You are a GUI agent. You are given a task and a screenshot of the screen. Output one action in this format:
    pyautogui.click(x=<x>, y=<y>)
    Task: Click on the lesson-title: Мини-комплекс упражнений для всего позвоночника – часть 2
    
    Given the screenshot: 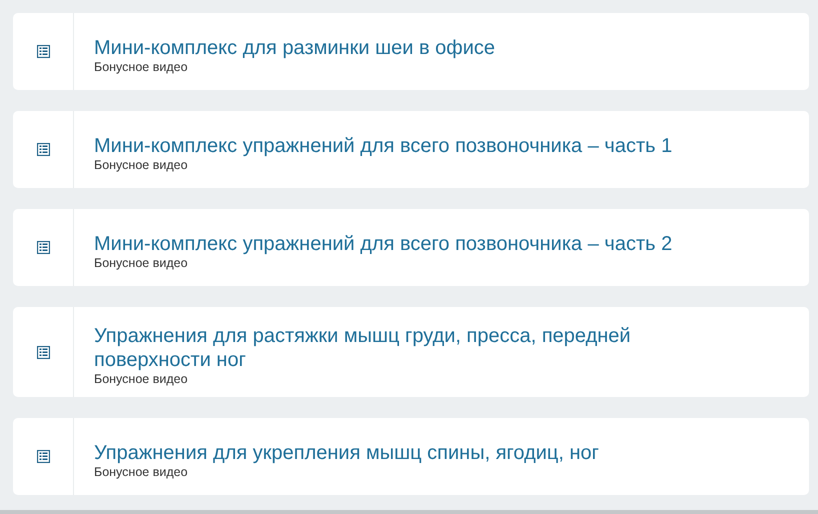 What is the action you would take?
    pyautogui.click(x=383, y=244)
    